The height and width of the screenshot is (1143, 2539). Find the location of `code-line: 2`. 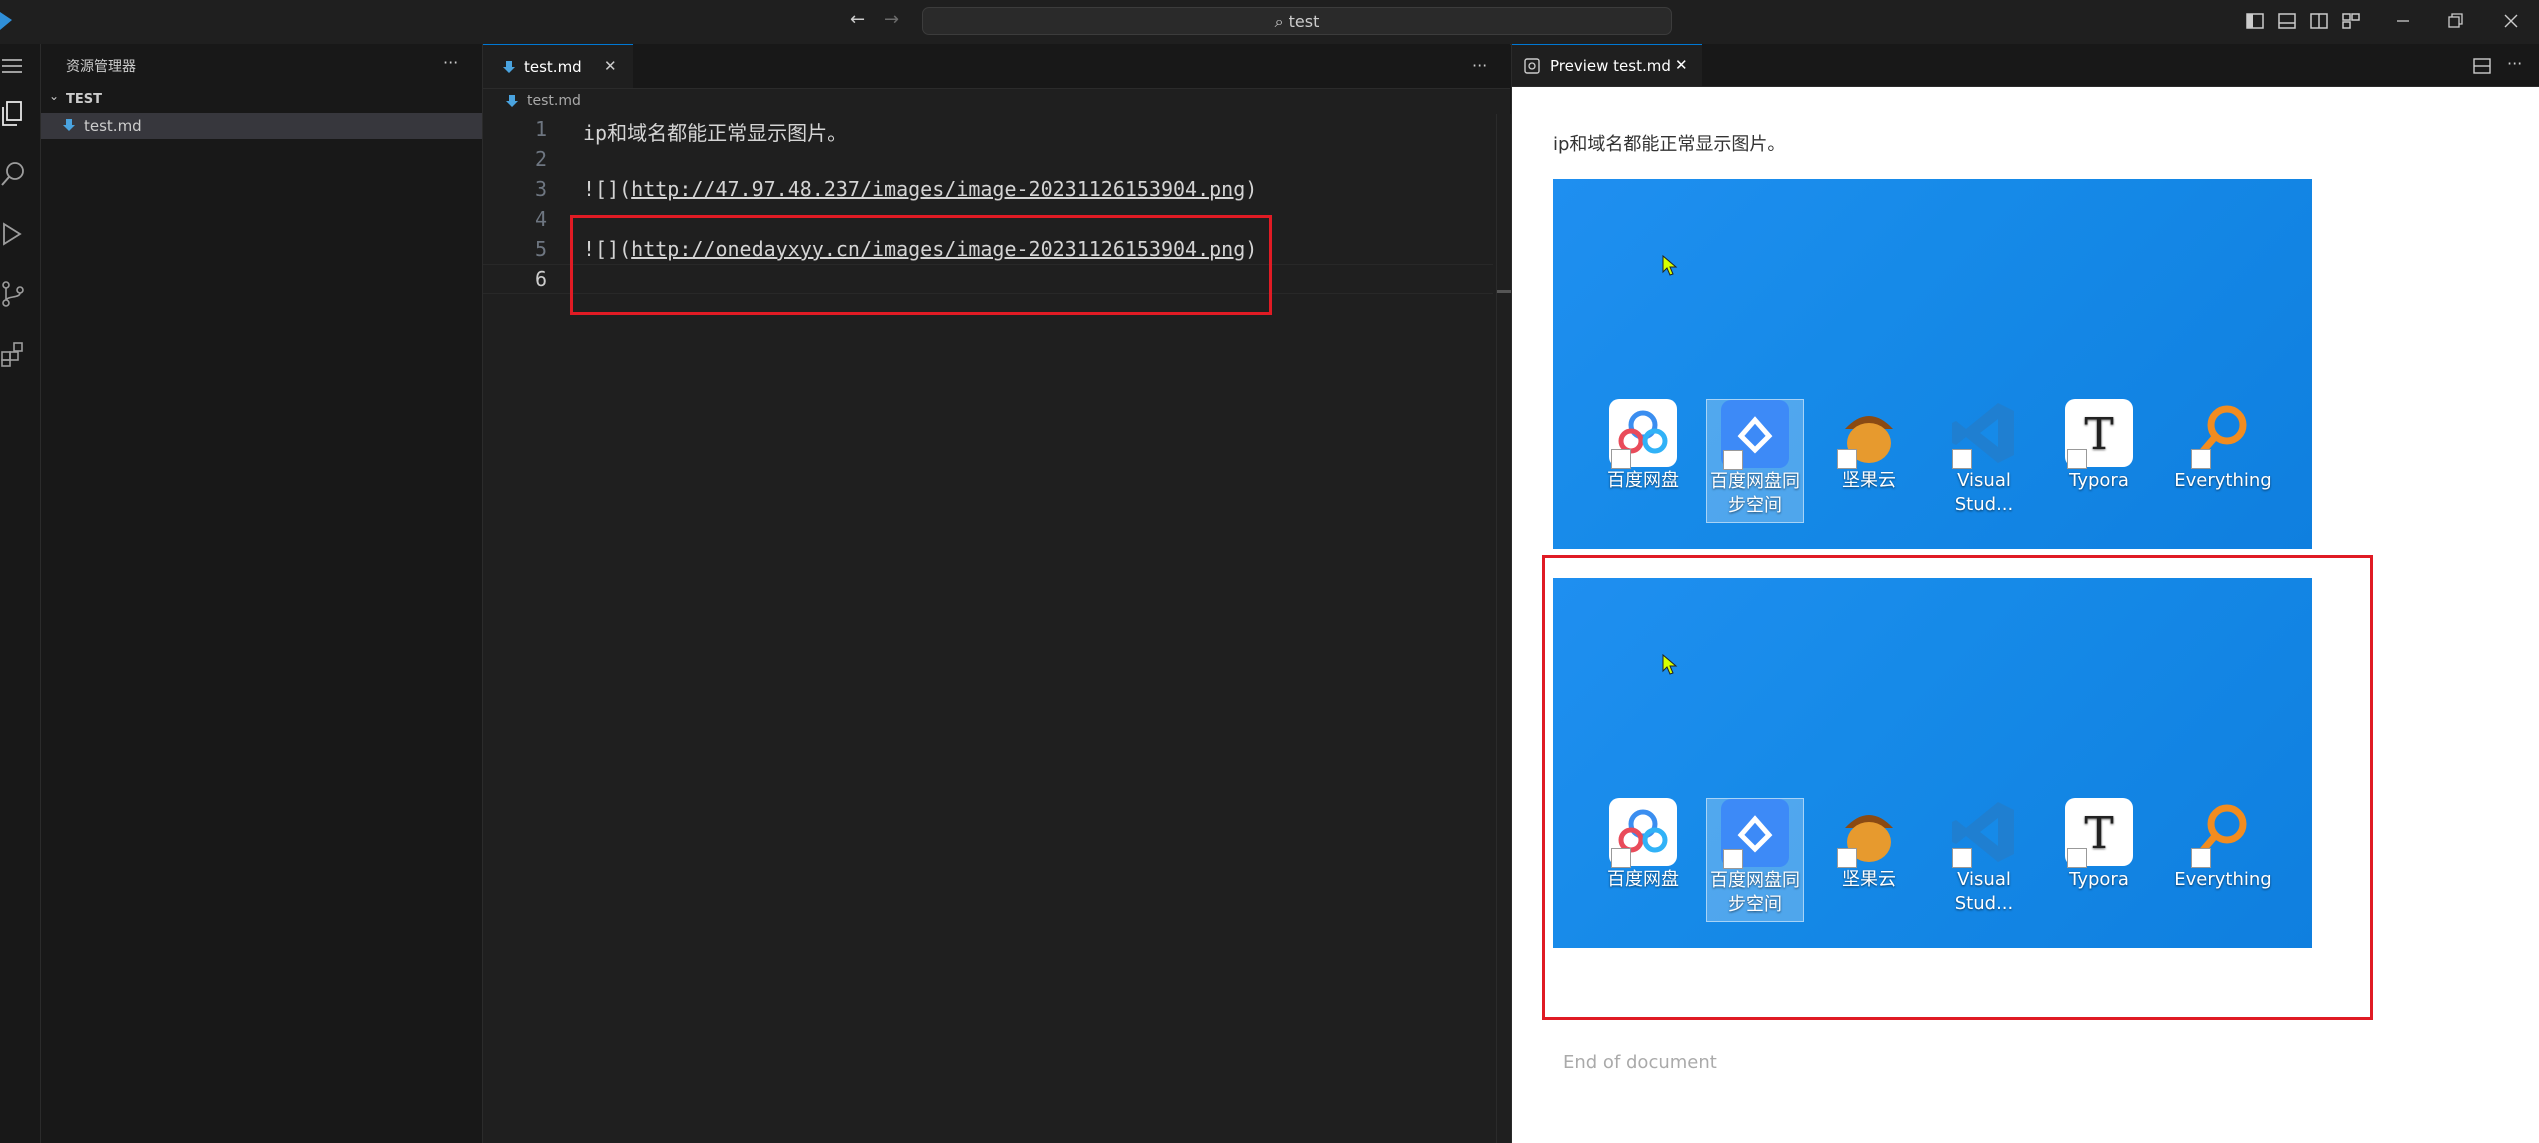

code-line: 2 is located at coordinates (988, 159).